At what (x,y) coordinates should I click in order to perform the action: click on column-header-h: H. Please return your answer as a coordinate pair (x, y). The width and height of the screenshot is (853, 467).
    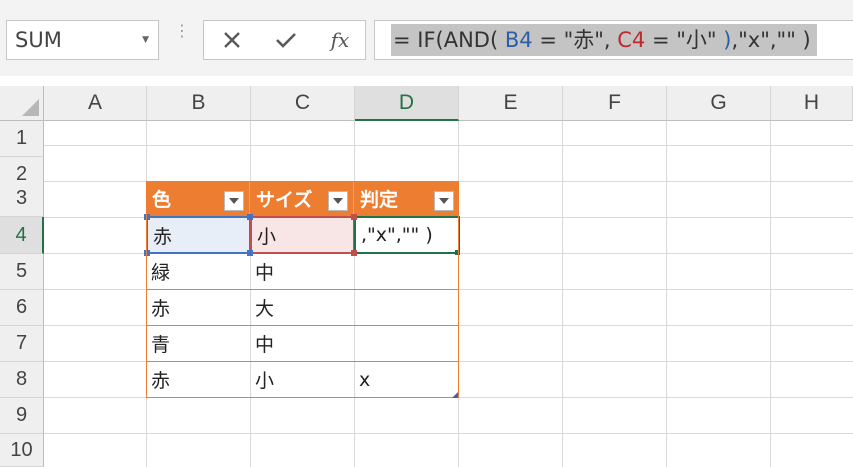
    Looking at the image, I should click on (812, 103).